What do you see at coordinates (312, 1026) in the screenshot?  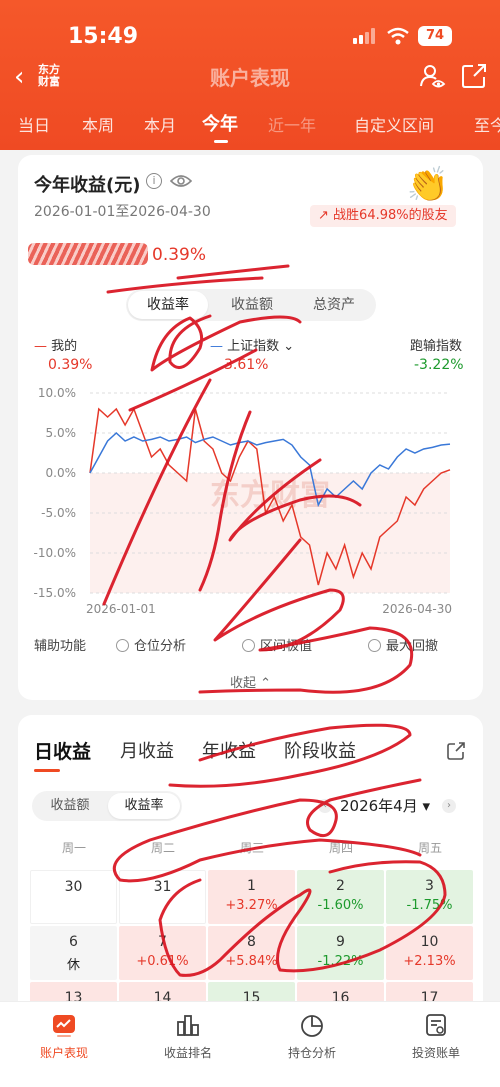 I see `pie-icon` at bounding box center [312, 1026].